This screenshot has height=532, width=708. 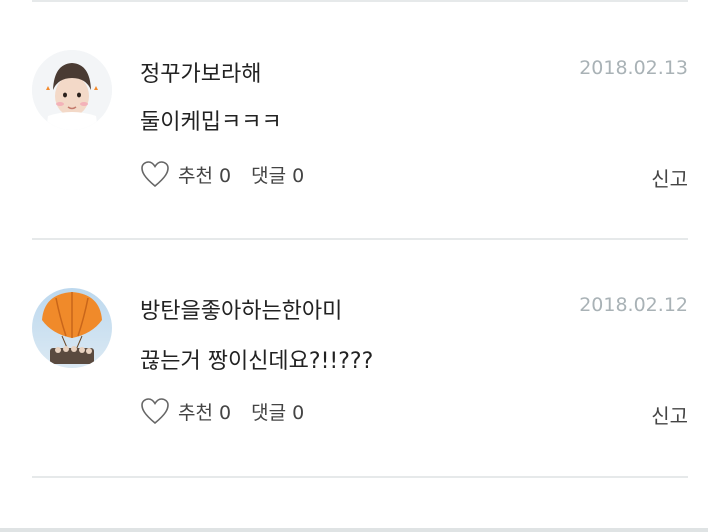 I want to click on comment-author: 정꾸가보라해, so click(x=200, y=72).